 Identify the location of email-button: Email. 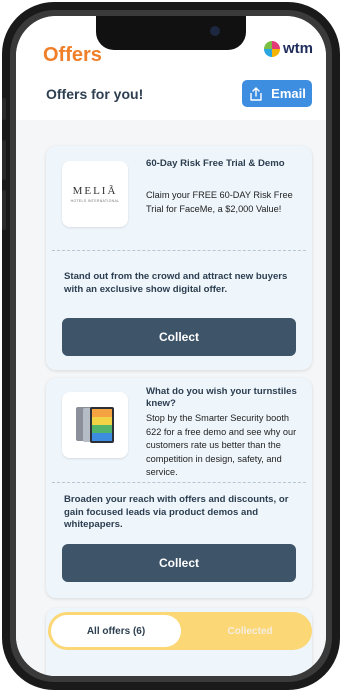
(277, 93).